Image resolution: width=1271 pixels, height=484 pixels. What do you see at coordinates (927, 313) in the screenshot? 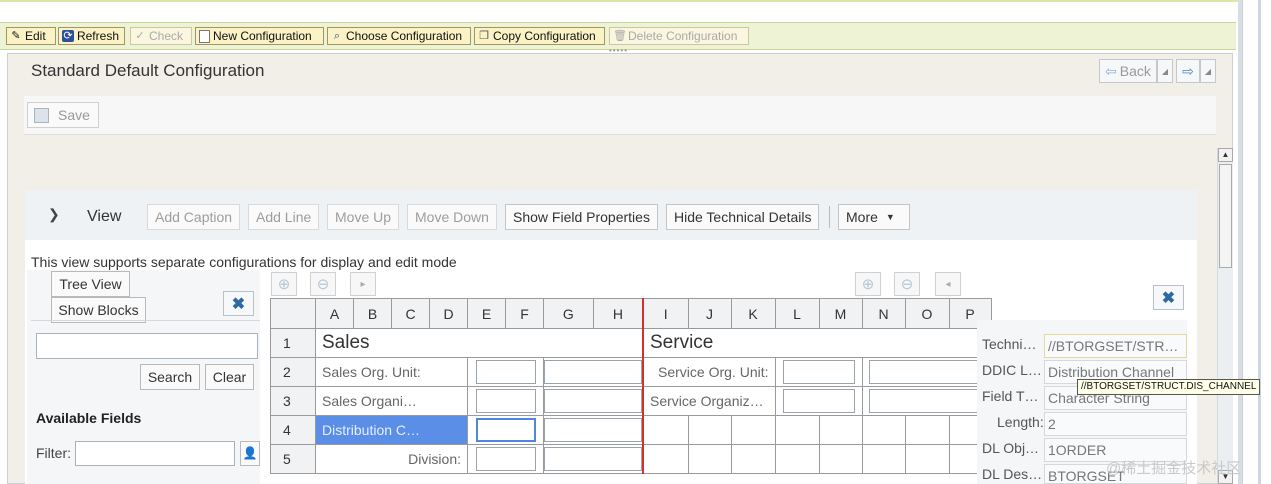
I see `column-header: O` at bounding box center [927, 313].